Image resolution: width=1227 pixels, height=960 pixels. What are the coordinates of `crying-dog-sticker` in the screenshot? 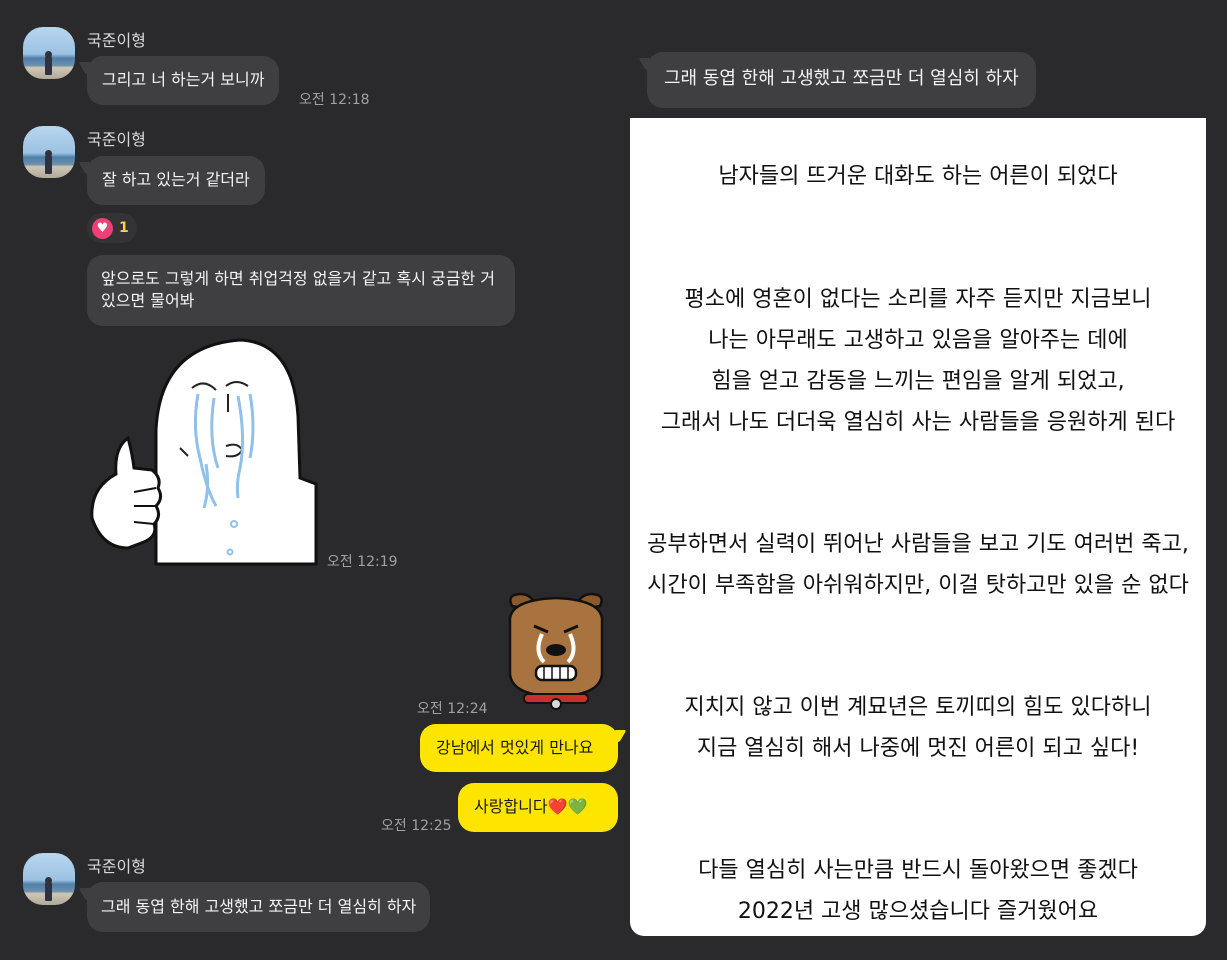 It's located at (556, 652).